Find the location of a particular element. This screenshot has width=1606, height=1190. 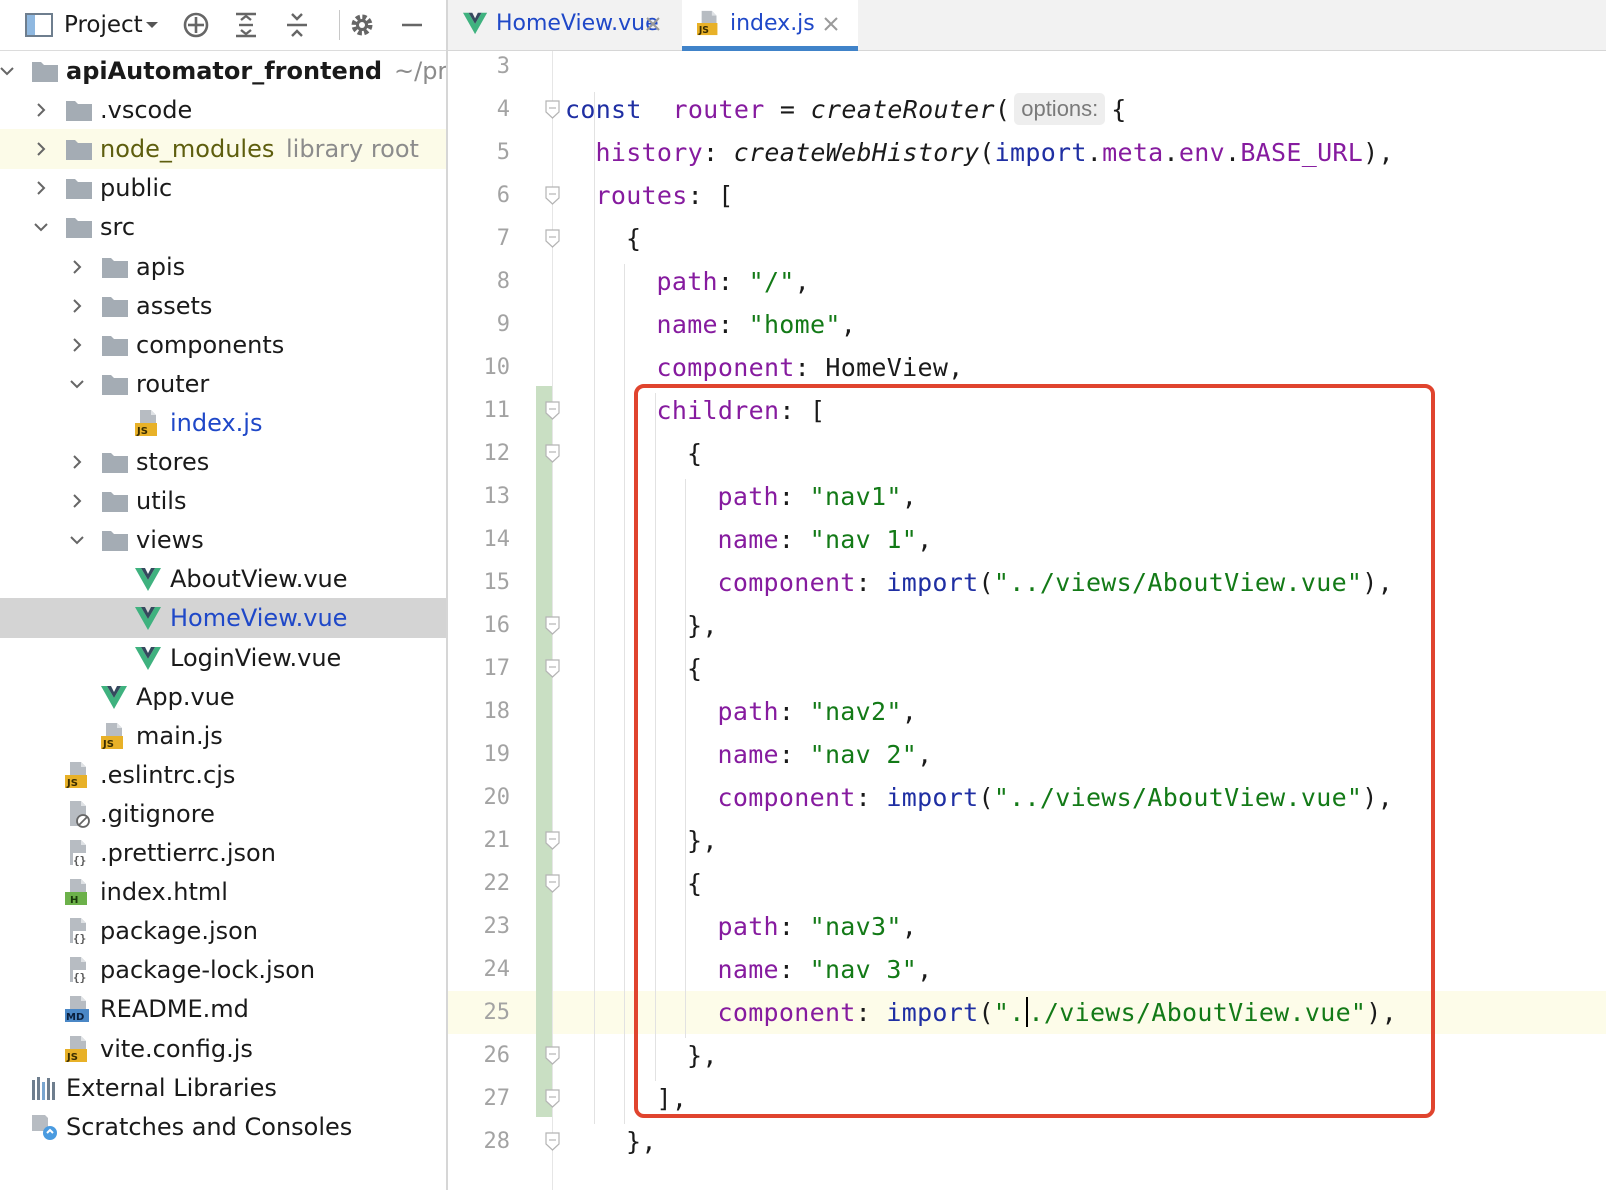

project-view-dropdown: Project is located at coordinates (92, 25).